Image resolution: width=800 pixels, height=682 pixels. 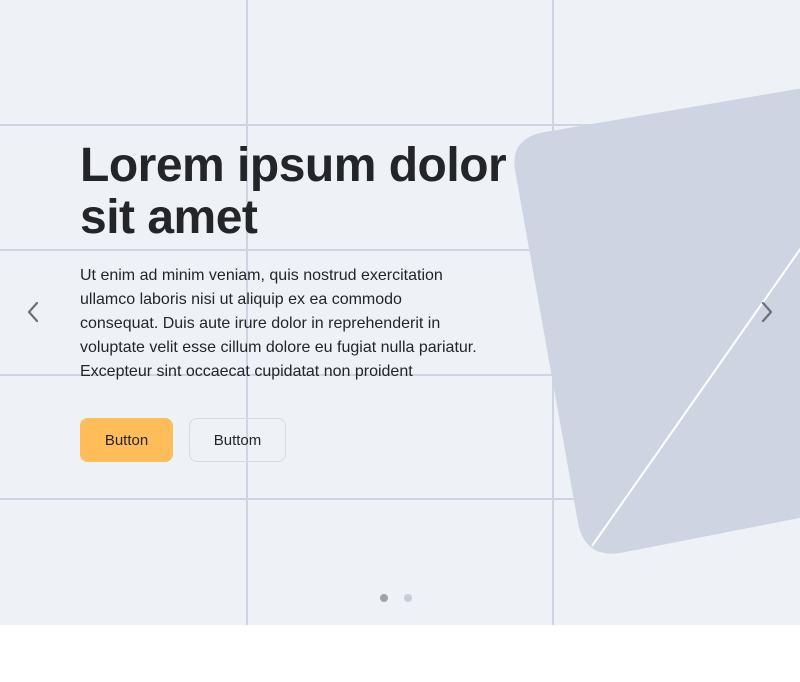 What do you see at coordinates (126, 440) in the screenshot?
I see `primary-button: Button` at bounding box center [126, 440].